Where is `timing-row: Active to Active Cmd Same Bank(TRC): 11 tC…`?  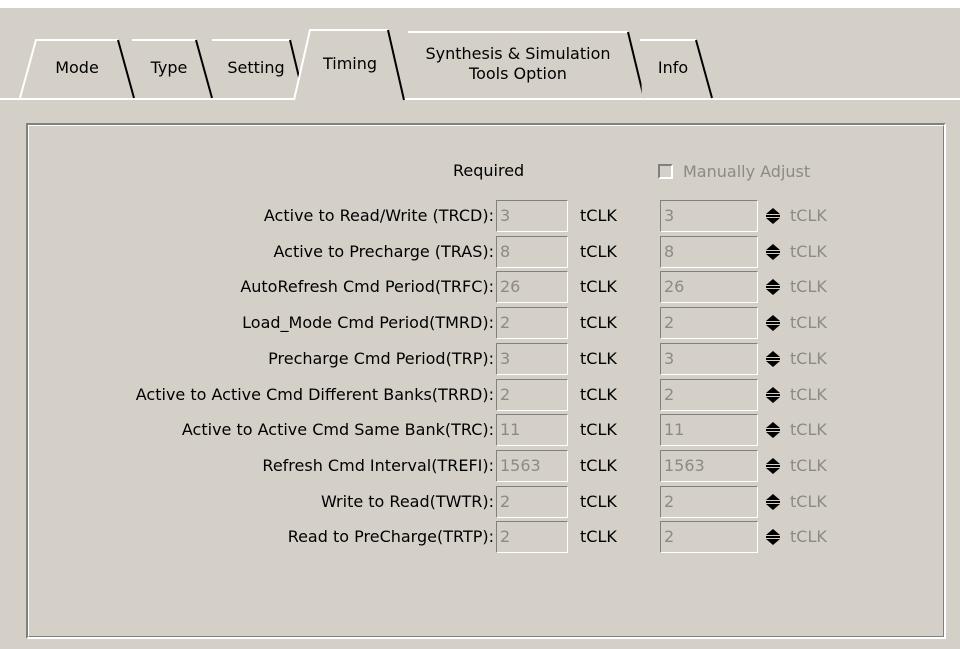
timing-row: Active to Active Cmd Same Bank(TRC): 11 tC… is located at coordinates (480, 430).